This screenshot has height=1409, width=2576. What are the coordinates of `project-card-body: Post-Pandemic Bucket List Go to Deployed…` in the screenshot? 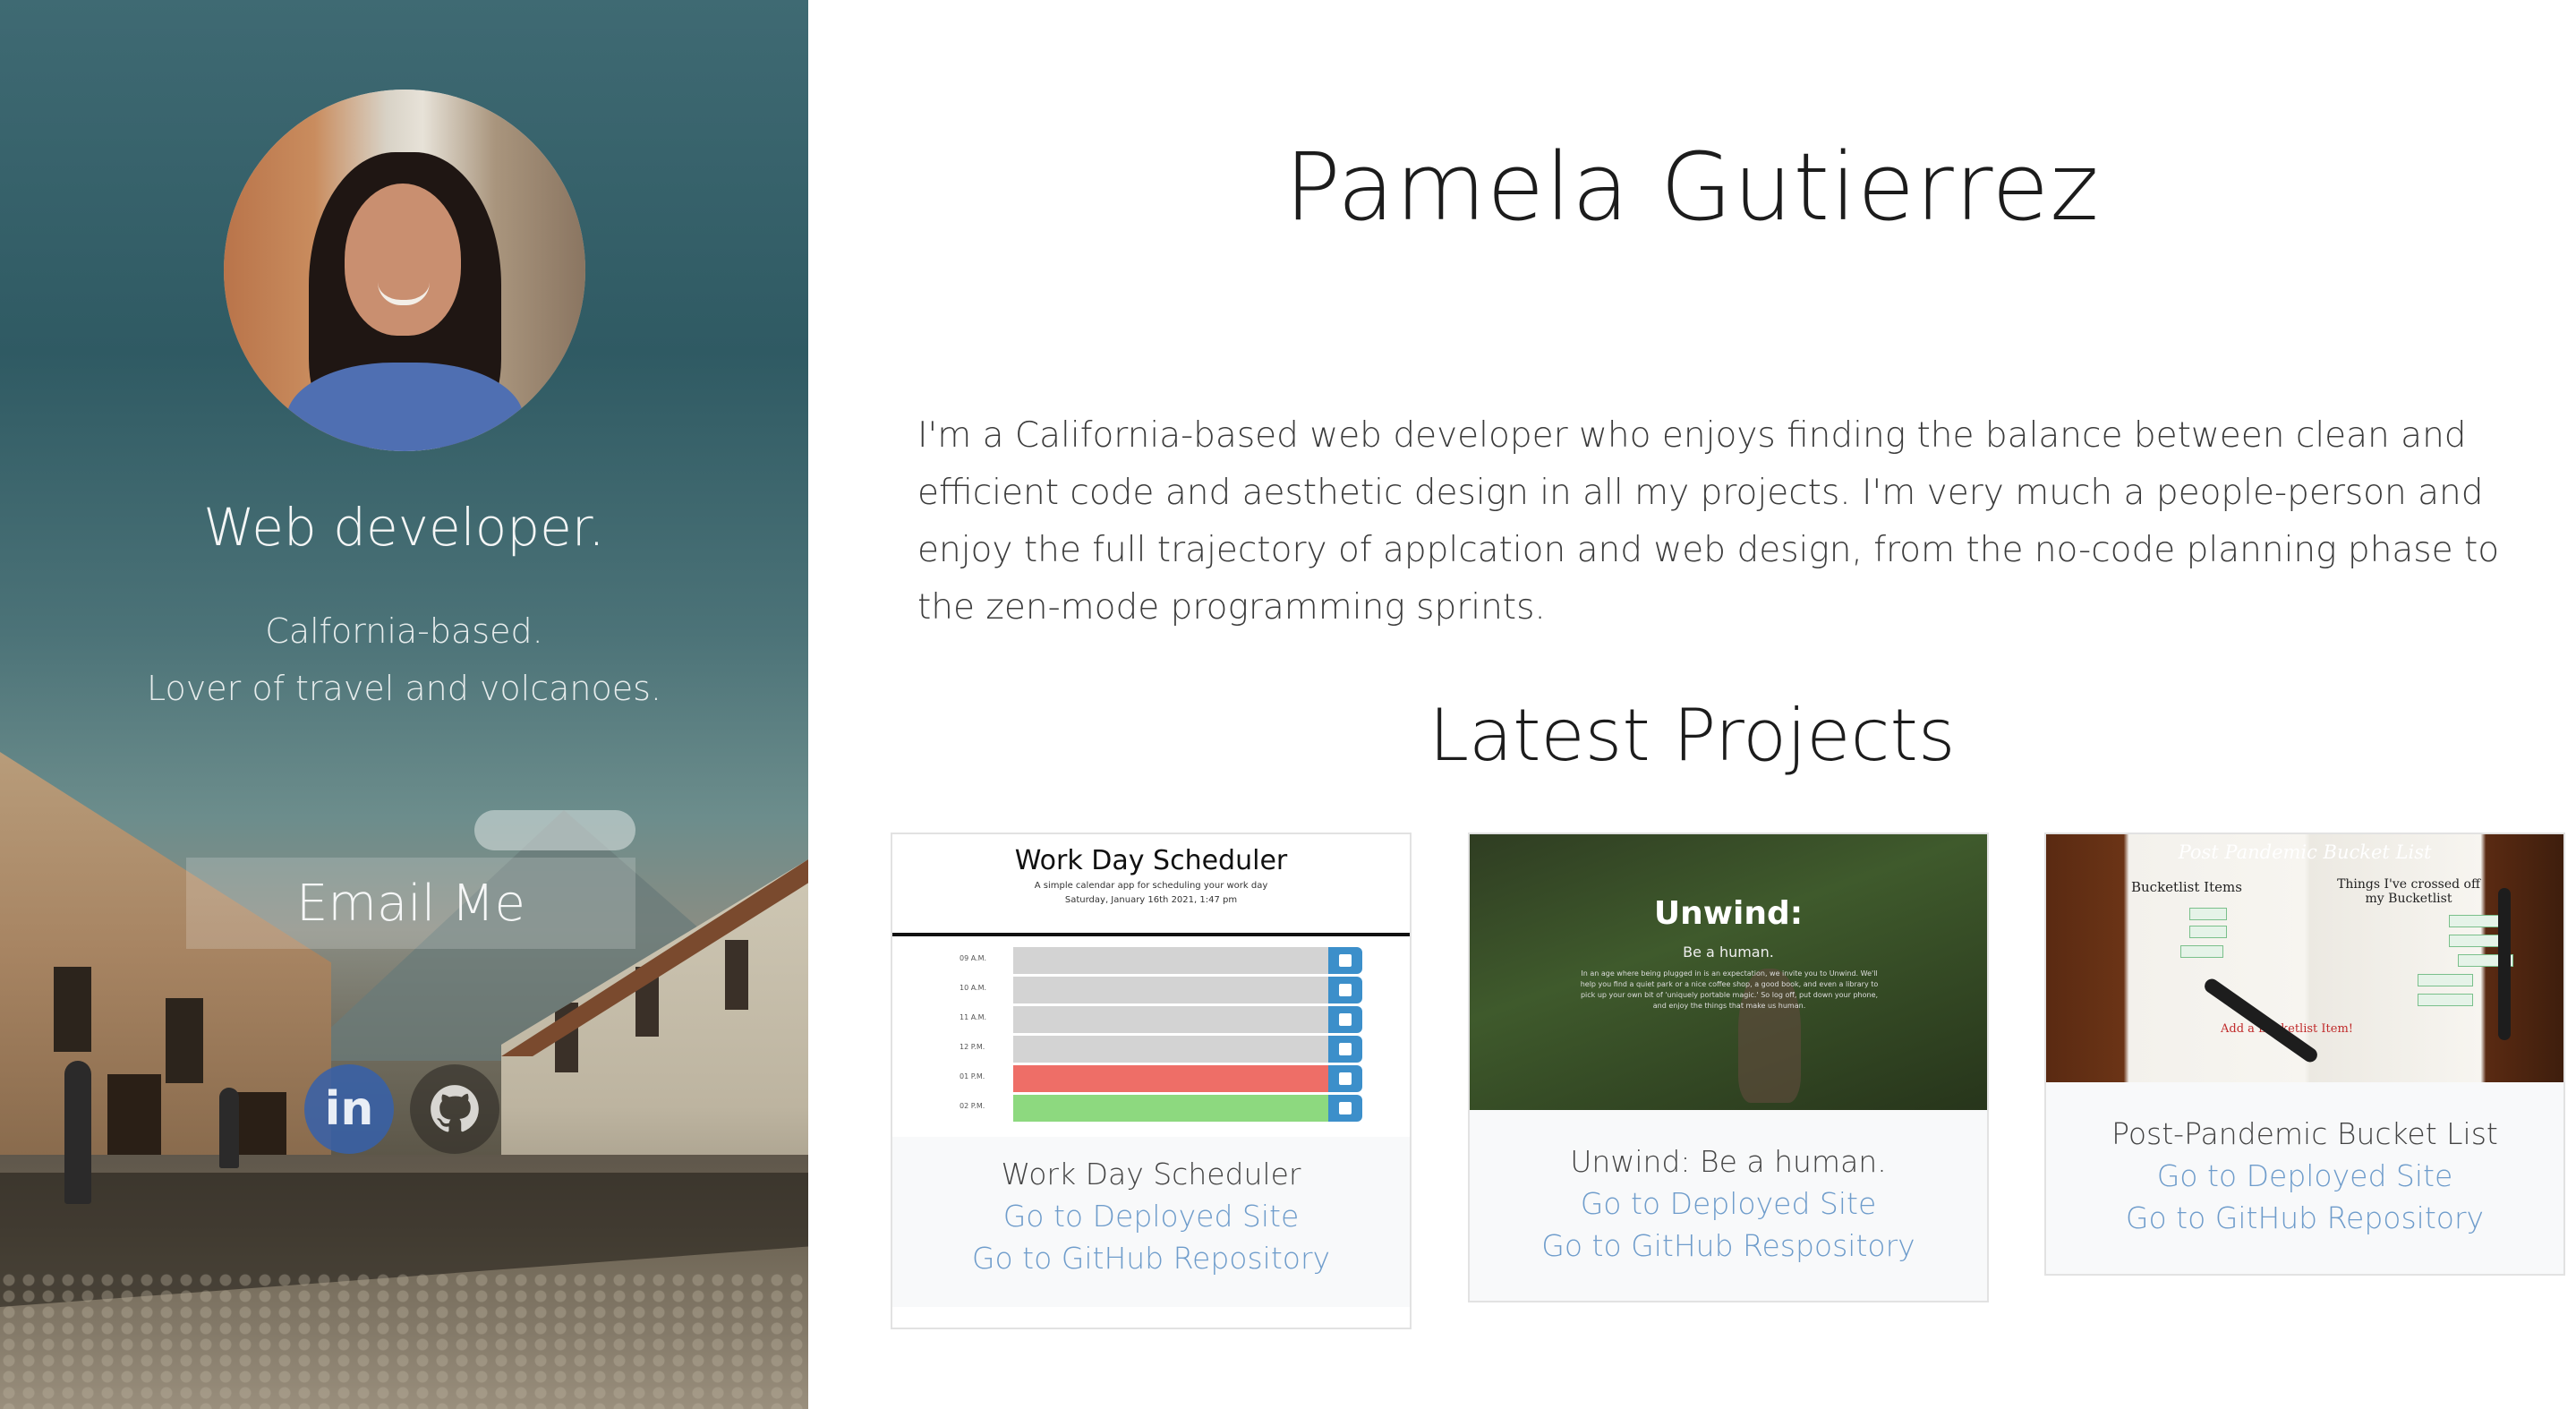 It's located at (2304, 1178).